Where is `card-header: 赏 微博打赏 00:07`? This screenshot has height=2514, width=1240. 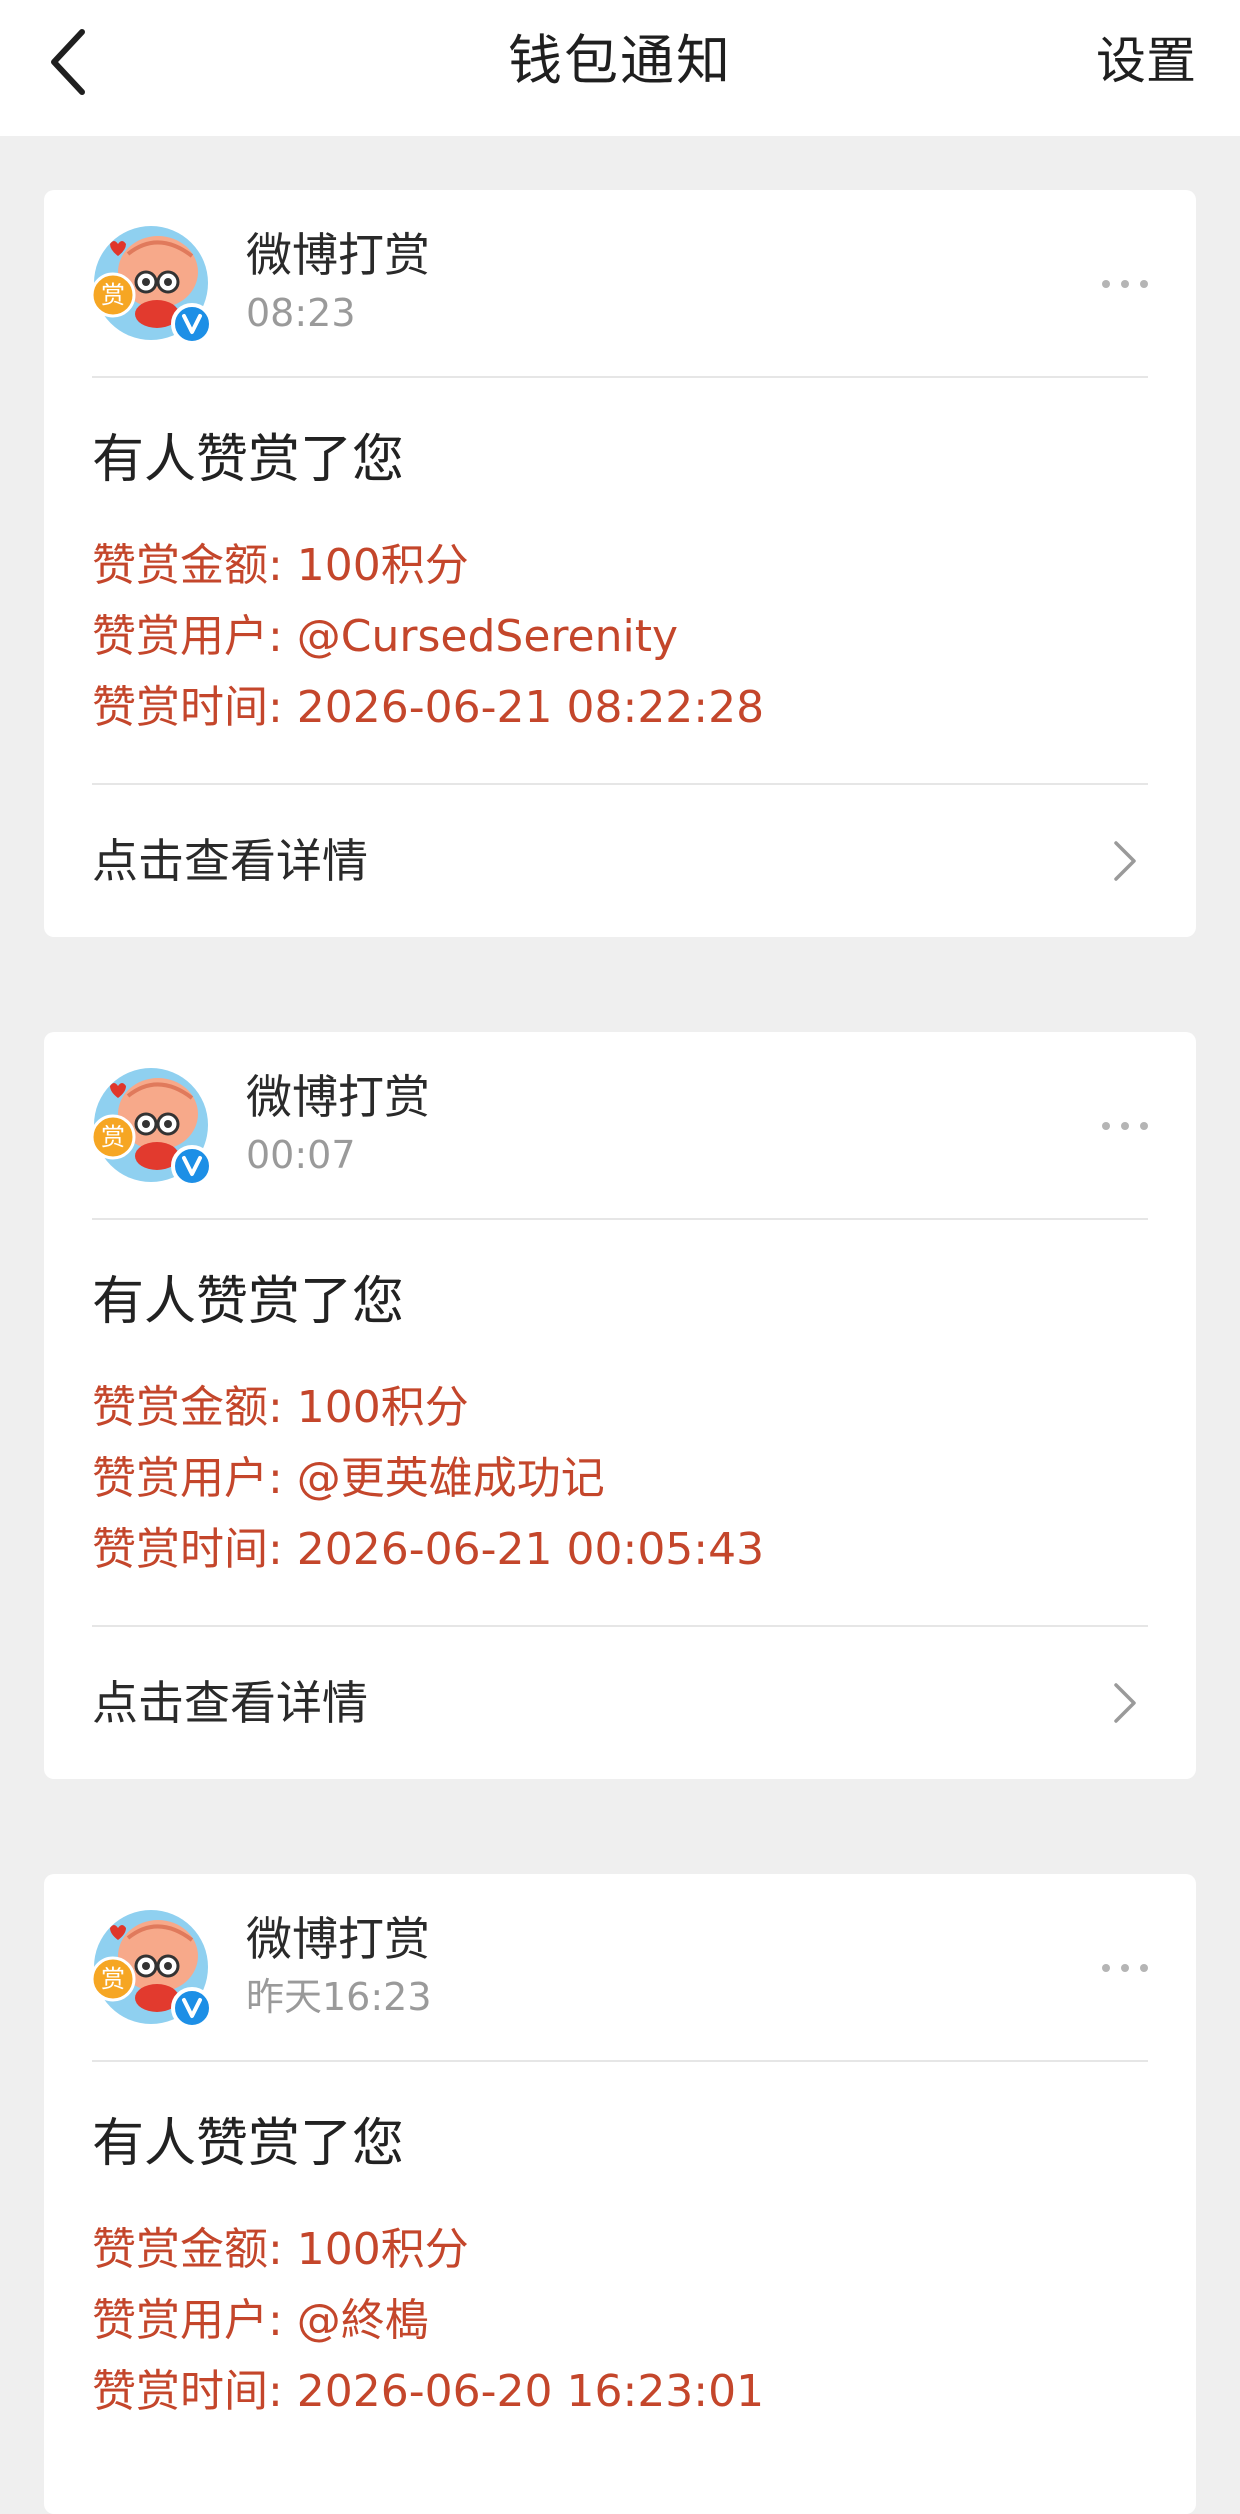 card-header: 赏 微博打赏 00:07 is located at coordinates (620, 1125).